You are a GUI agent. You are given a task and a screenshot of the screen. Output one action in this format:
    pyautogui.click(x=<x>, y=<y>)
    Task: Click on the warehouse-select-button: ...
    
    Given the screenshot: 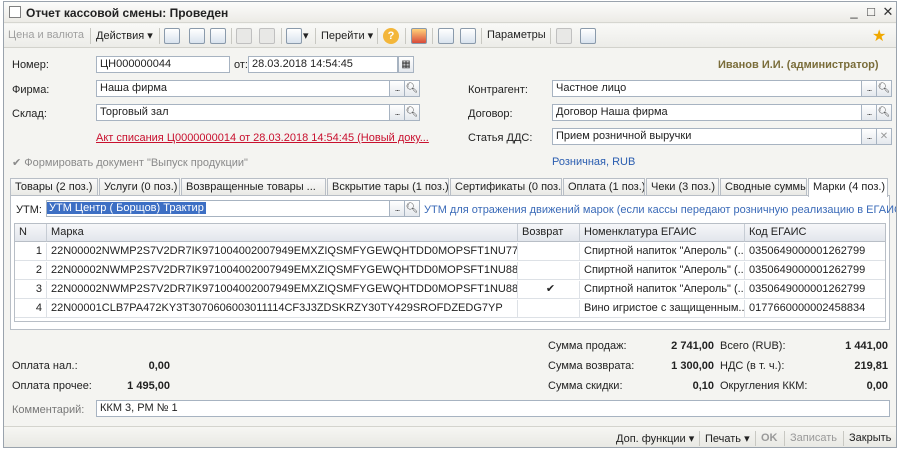 What is the action you would take?
    pyautogui.click(x=397, y=112)
    